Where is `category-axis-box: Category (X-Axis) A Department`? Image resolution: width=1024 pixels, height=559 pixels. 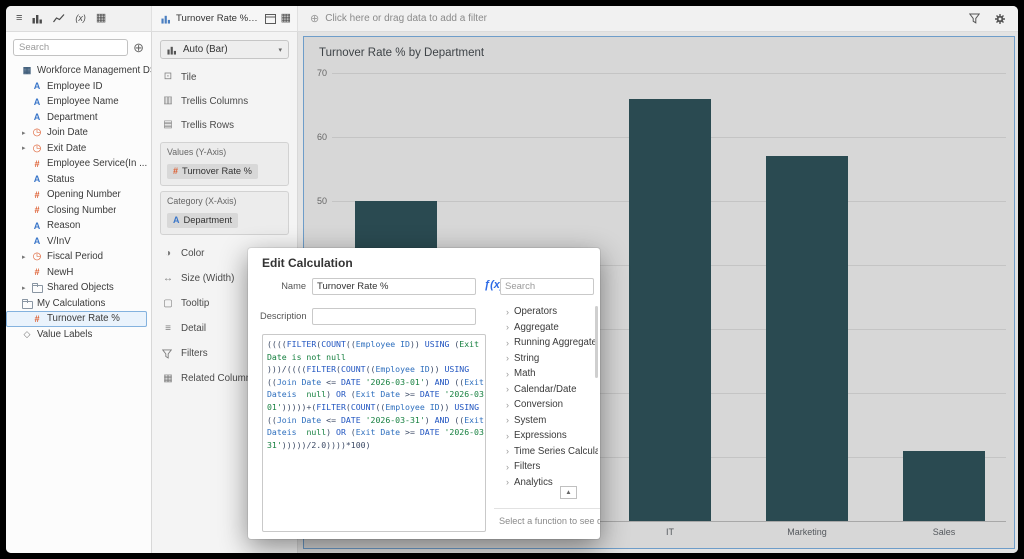 category-axis-box: Category (X-Axis) A Department is located at coordinates (224, 213).